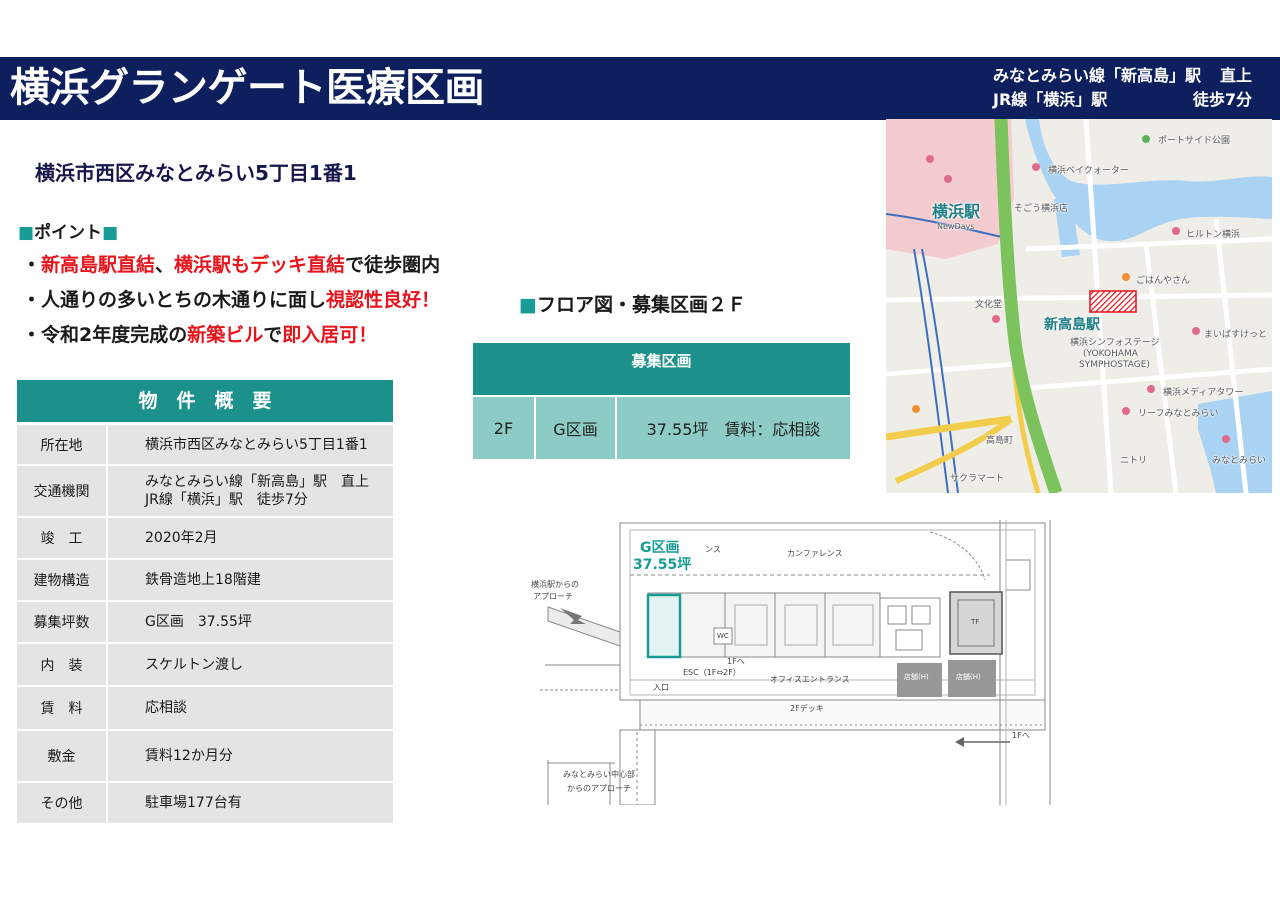 This screenshot has height=905, width=1280. Describe the element at coordinates (713, 549) in the screenshot. I see `plan-label-fragment: ンス` at that location.